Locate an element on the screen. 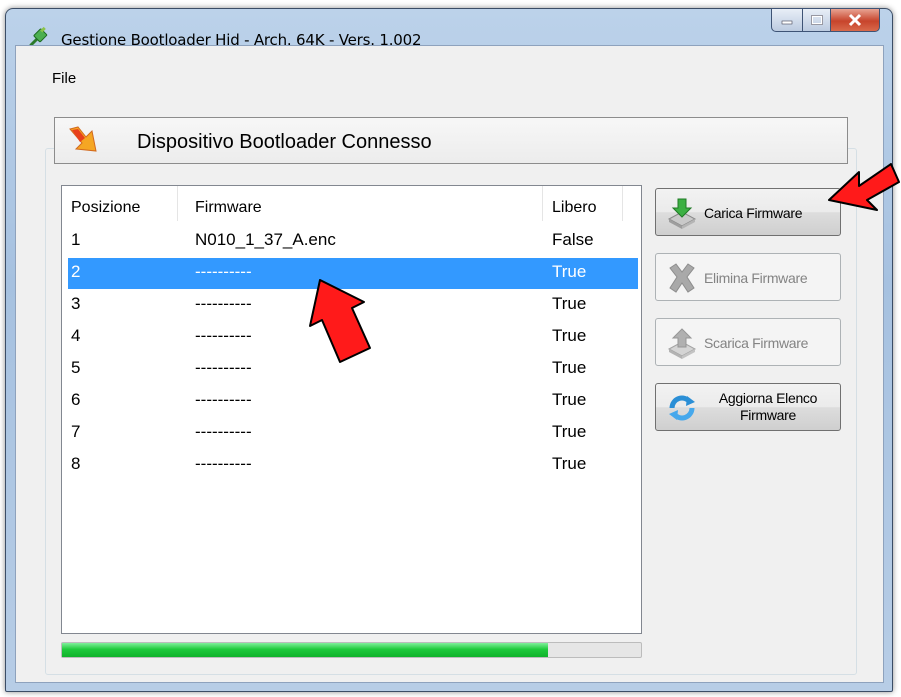  maximize-icon is located at coordinates (816, 20).